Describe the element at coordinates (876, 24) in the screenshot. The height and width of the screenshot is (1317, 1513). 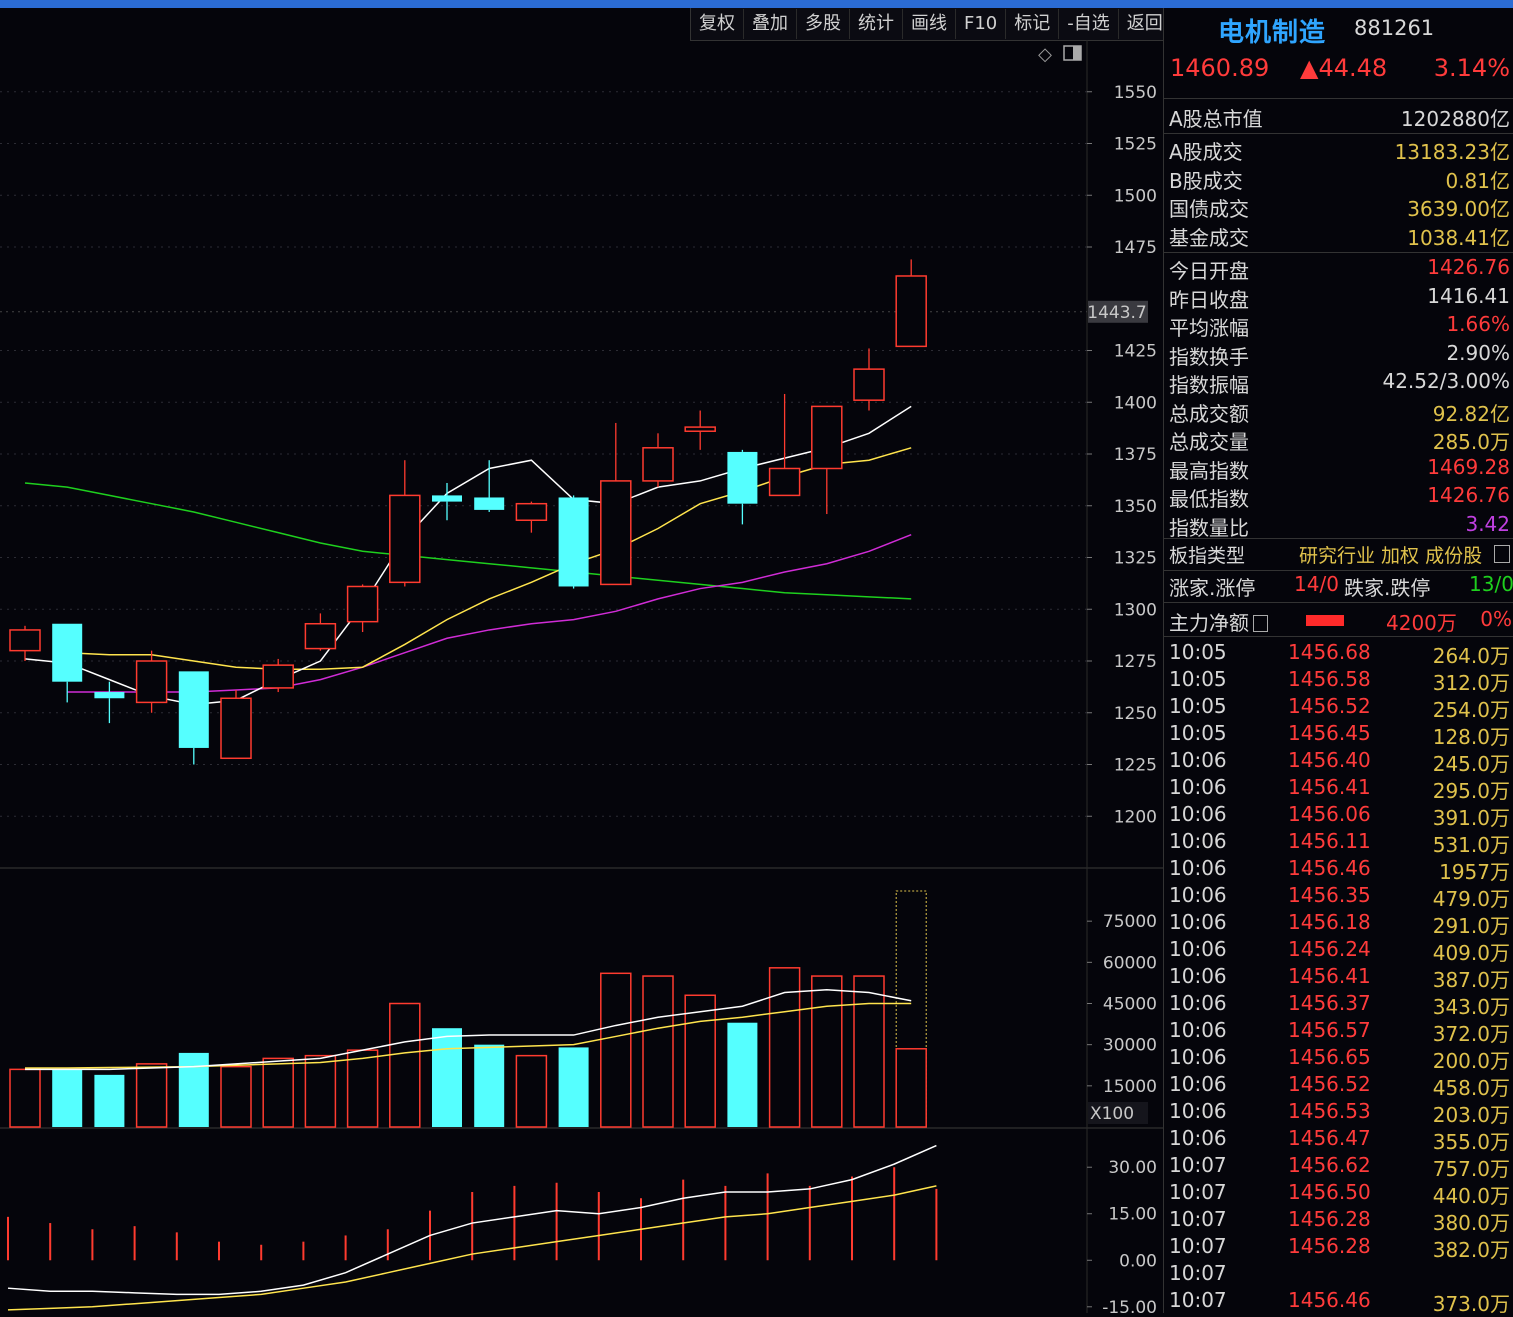
I see `toolbar-stats-button: 统计` at that location.